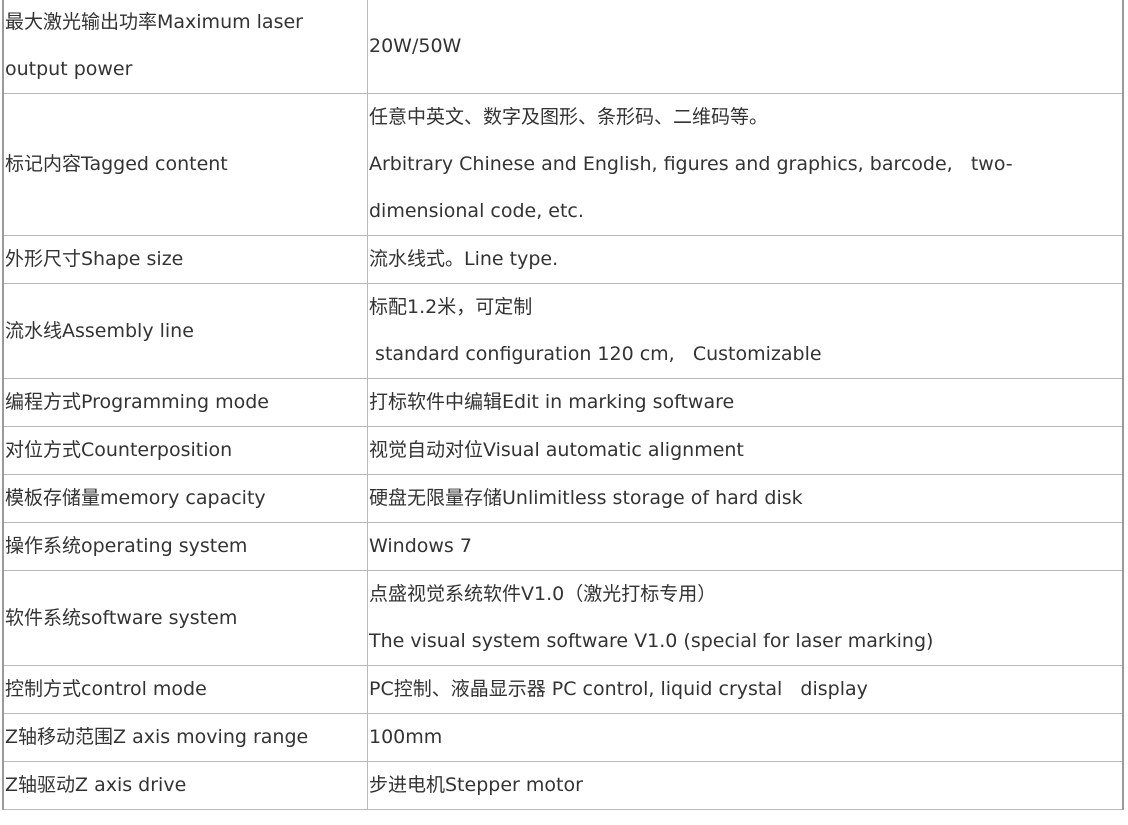 The image size is (1128, 825). I want to click on row-value-cell: Windows 7, so click(745, 546).